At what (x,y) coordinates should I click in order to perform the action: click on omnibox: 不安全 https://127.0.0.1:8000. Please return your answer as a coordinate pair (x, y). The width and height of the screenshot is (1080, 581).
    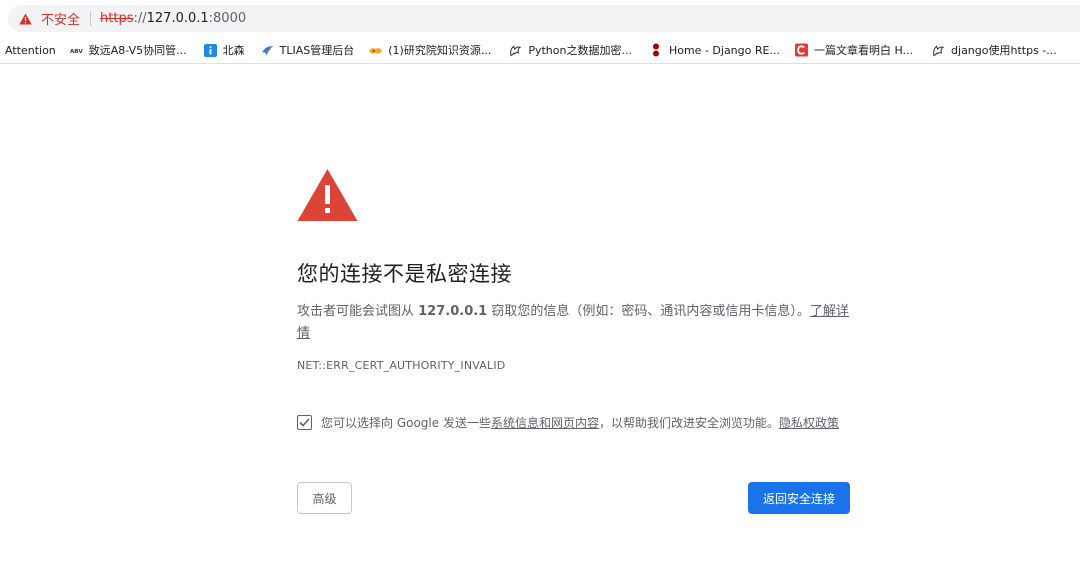
    Looking at the image, I should click on (544, 18).